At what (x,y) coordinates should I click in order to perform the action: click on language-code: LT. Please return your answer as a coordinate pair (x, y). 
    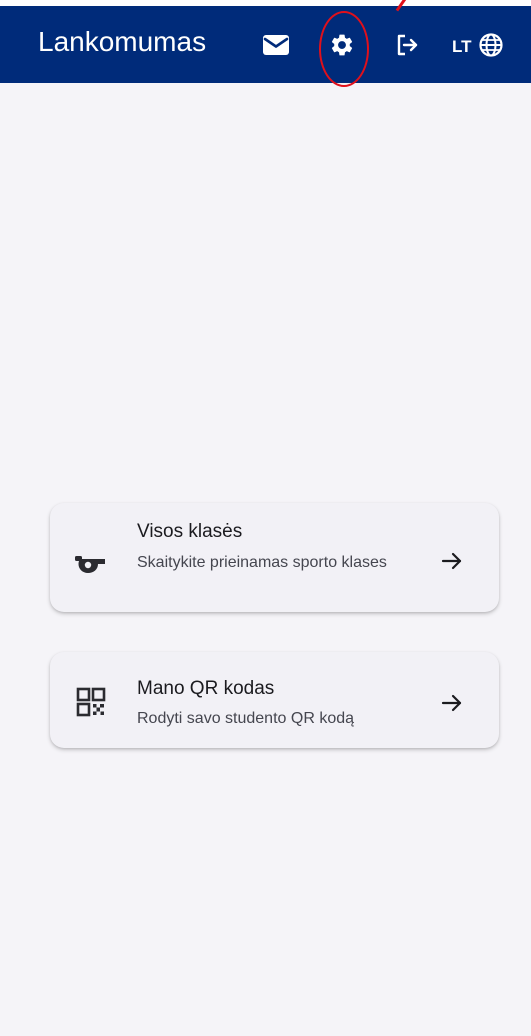
    Looking at the image, I should click on (462, 46).